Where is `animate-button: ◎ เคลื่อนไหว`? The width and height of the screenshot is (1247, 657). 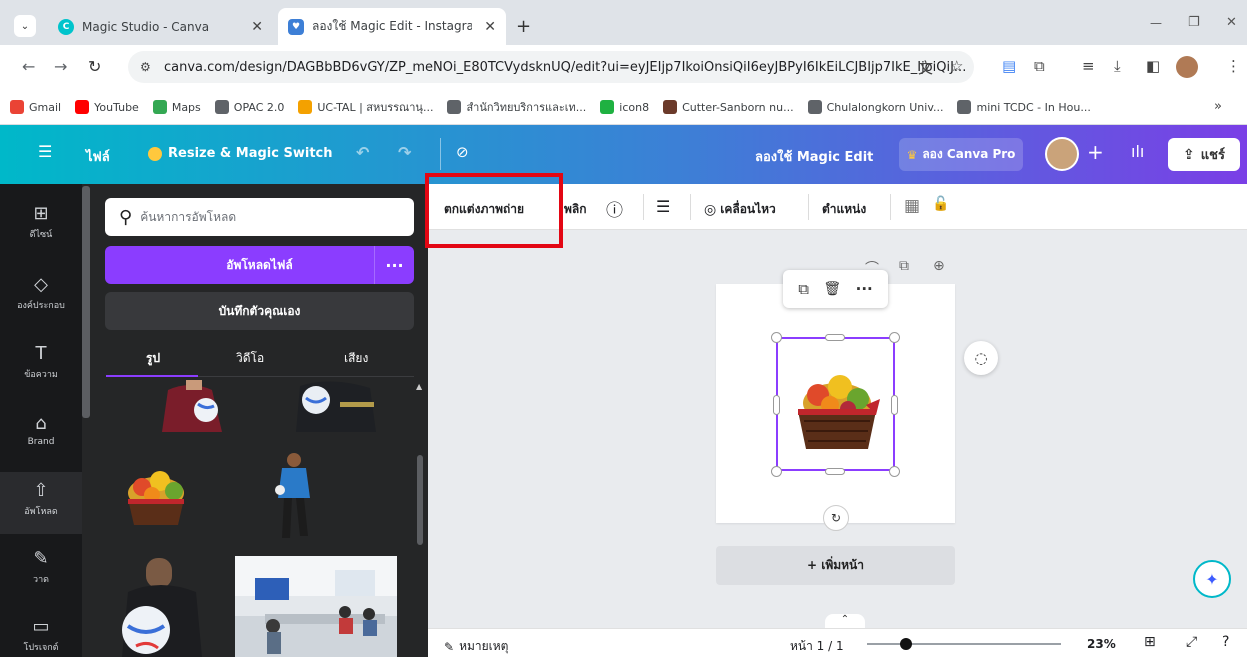 animate-button: ◎ เคลื่อนไหว is located at coordinates (740, 209).